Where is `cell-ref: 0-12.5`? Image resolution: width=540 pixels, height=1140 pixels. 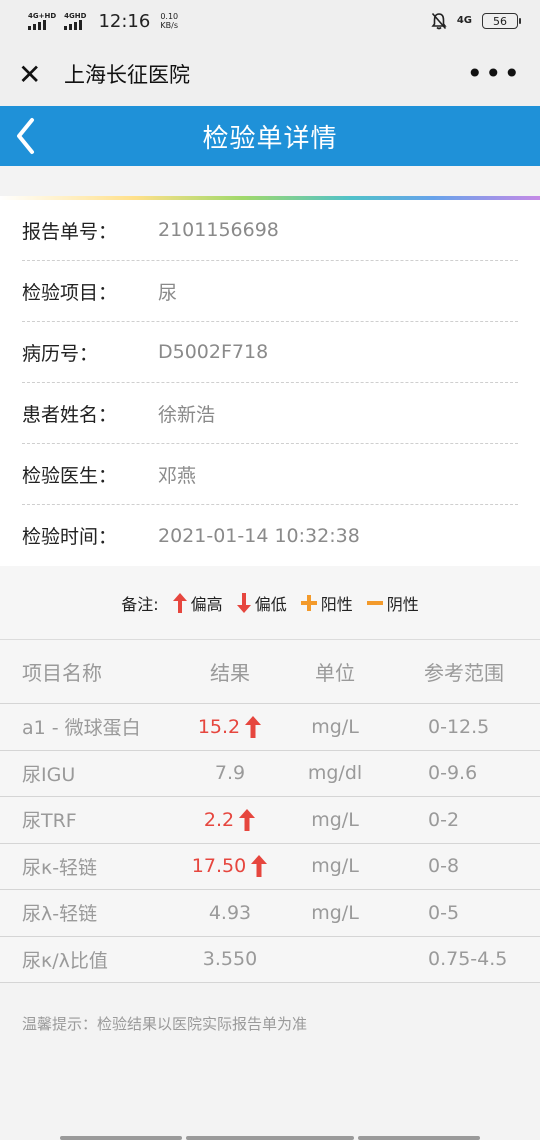
cell-ref: 0-12.5 is located at coordinates (459, 726).